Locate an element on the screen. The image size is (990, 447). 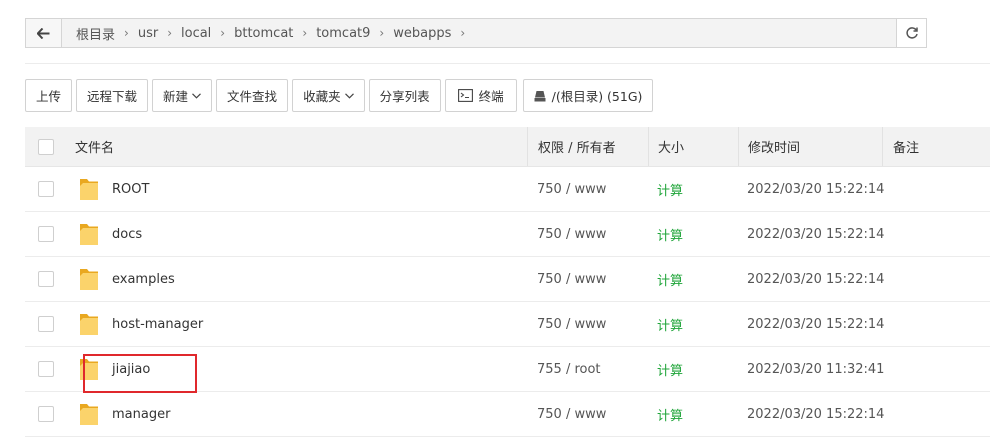
column-header-mtime: 修改时间 is located at coordinates (774, 146).